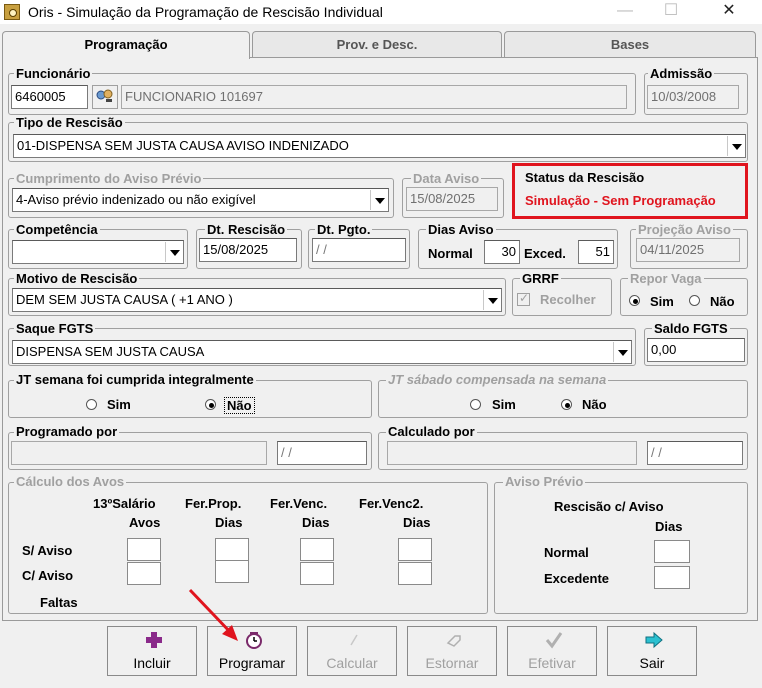 This screenshot has height=688, width=762. I want to click on motivo-label: Motivo de Rescisão, so click(77, 278).